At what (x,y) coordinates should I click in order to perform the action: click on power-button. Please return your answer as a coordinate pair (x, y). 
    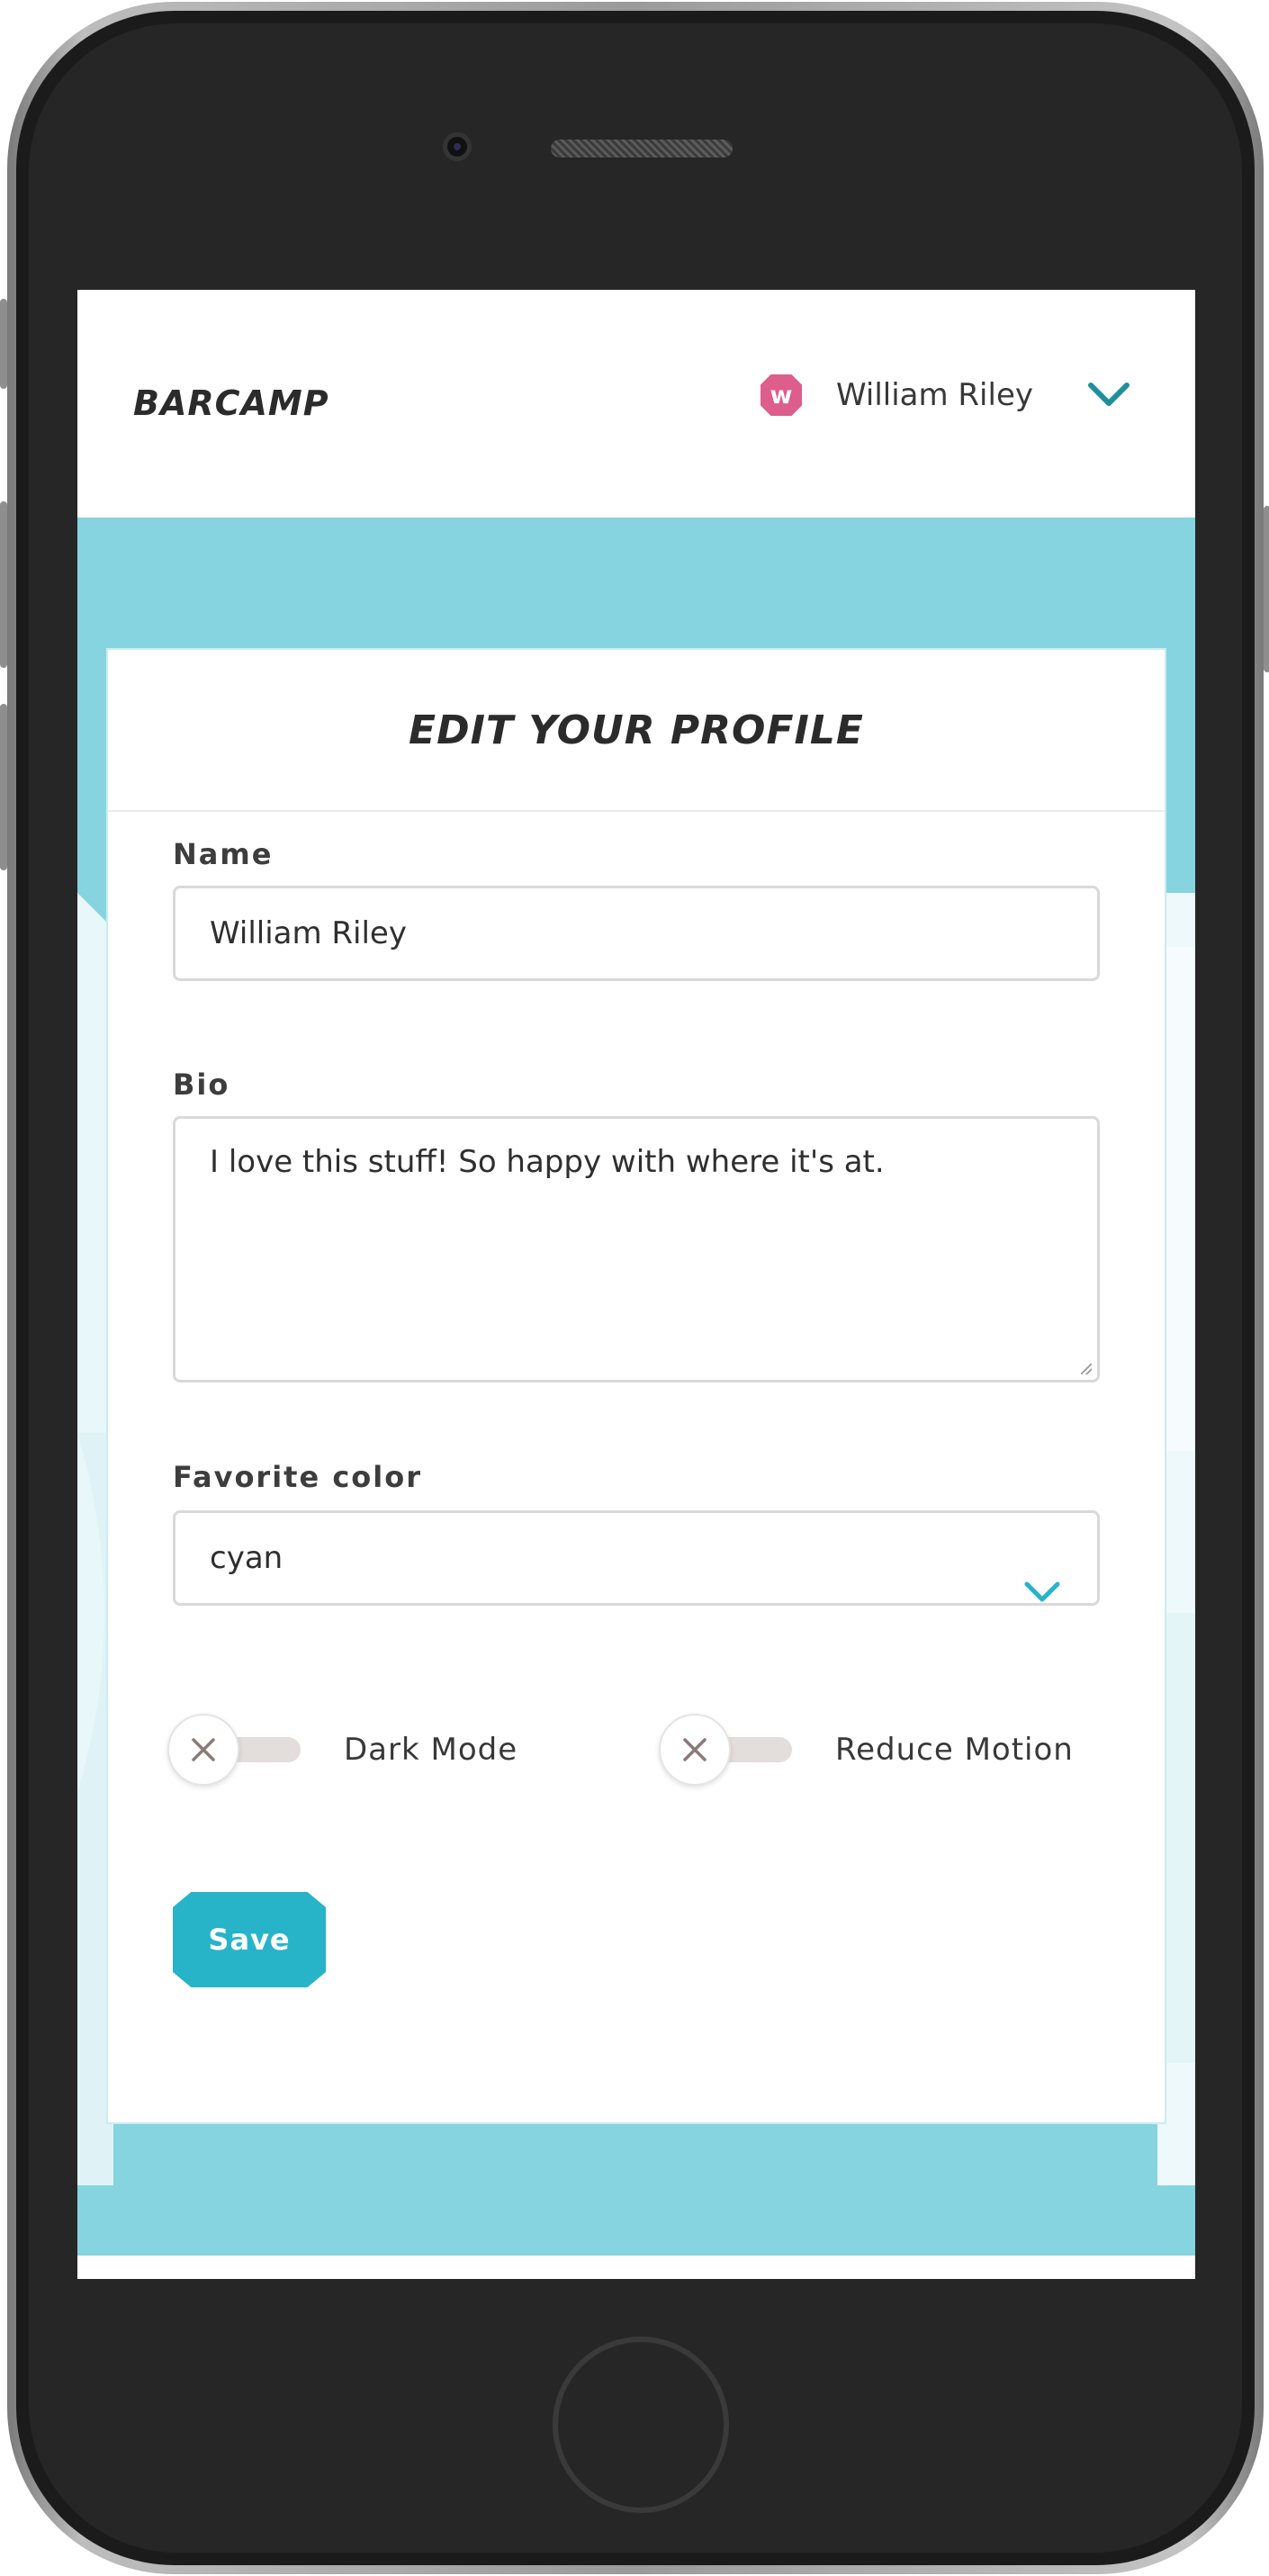
    Looking at the image, I should click on (1266, 589).